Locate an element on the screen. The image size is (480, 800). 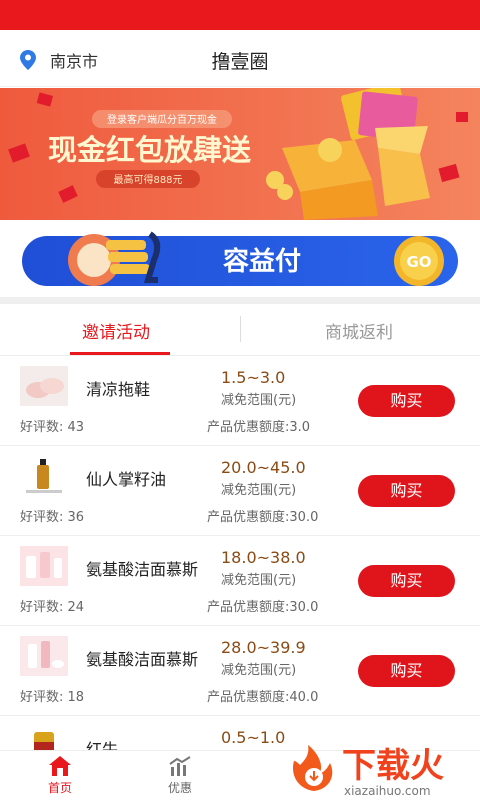
discount-range: 20.0~45.0 is located at coordinates (263, 467).